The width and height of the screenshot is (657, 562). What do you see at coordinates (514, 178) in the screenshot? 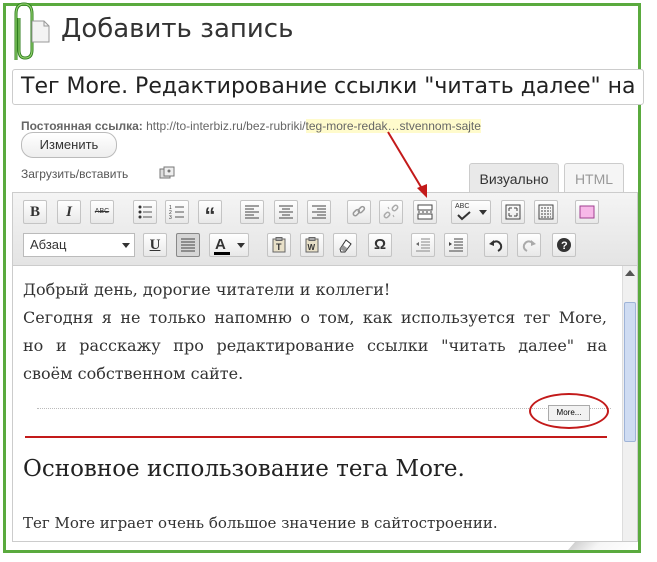
I see `tab-visual: Визуально` at bounding box center [514, 178].